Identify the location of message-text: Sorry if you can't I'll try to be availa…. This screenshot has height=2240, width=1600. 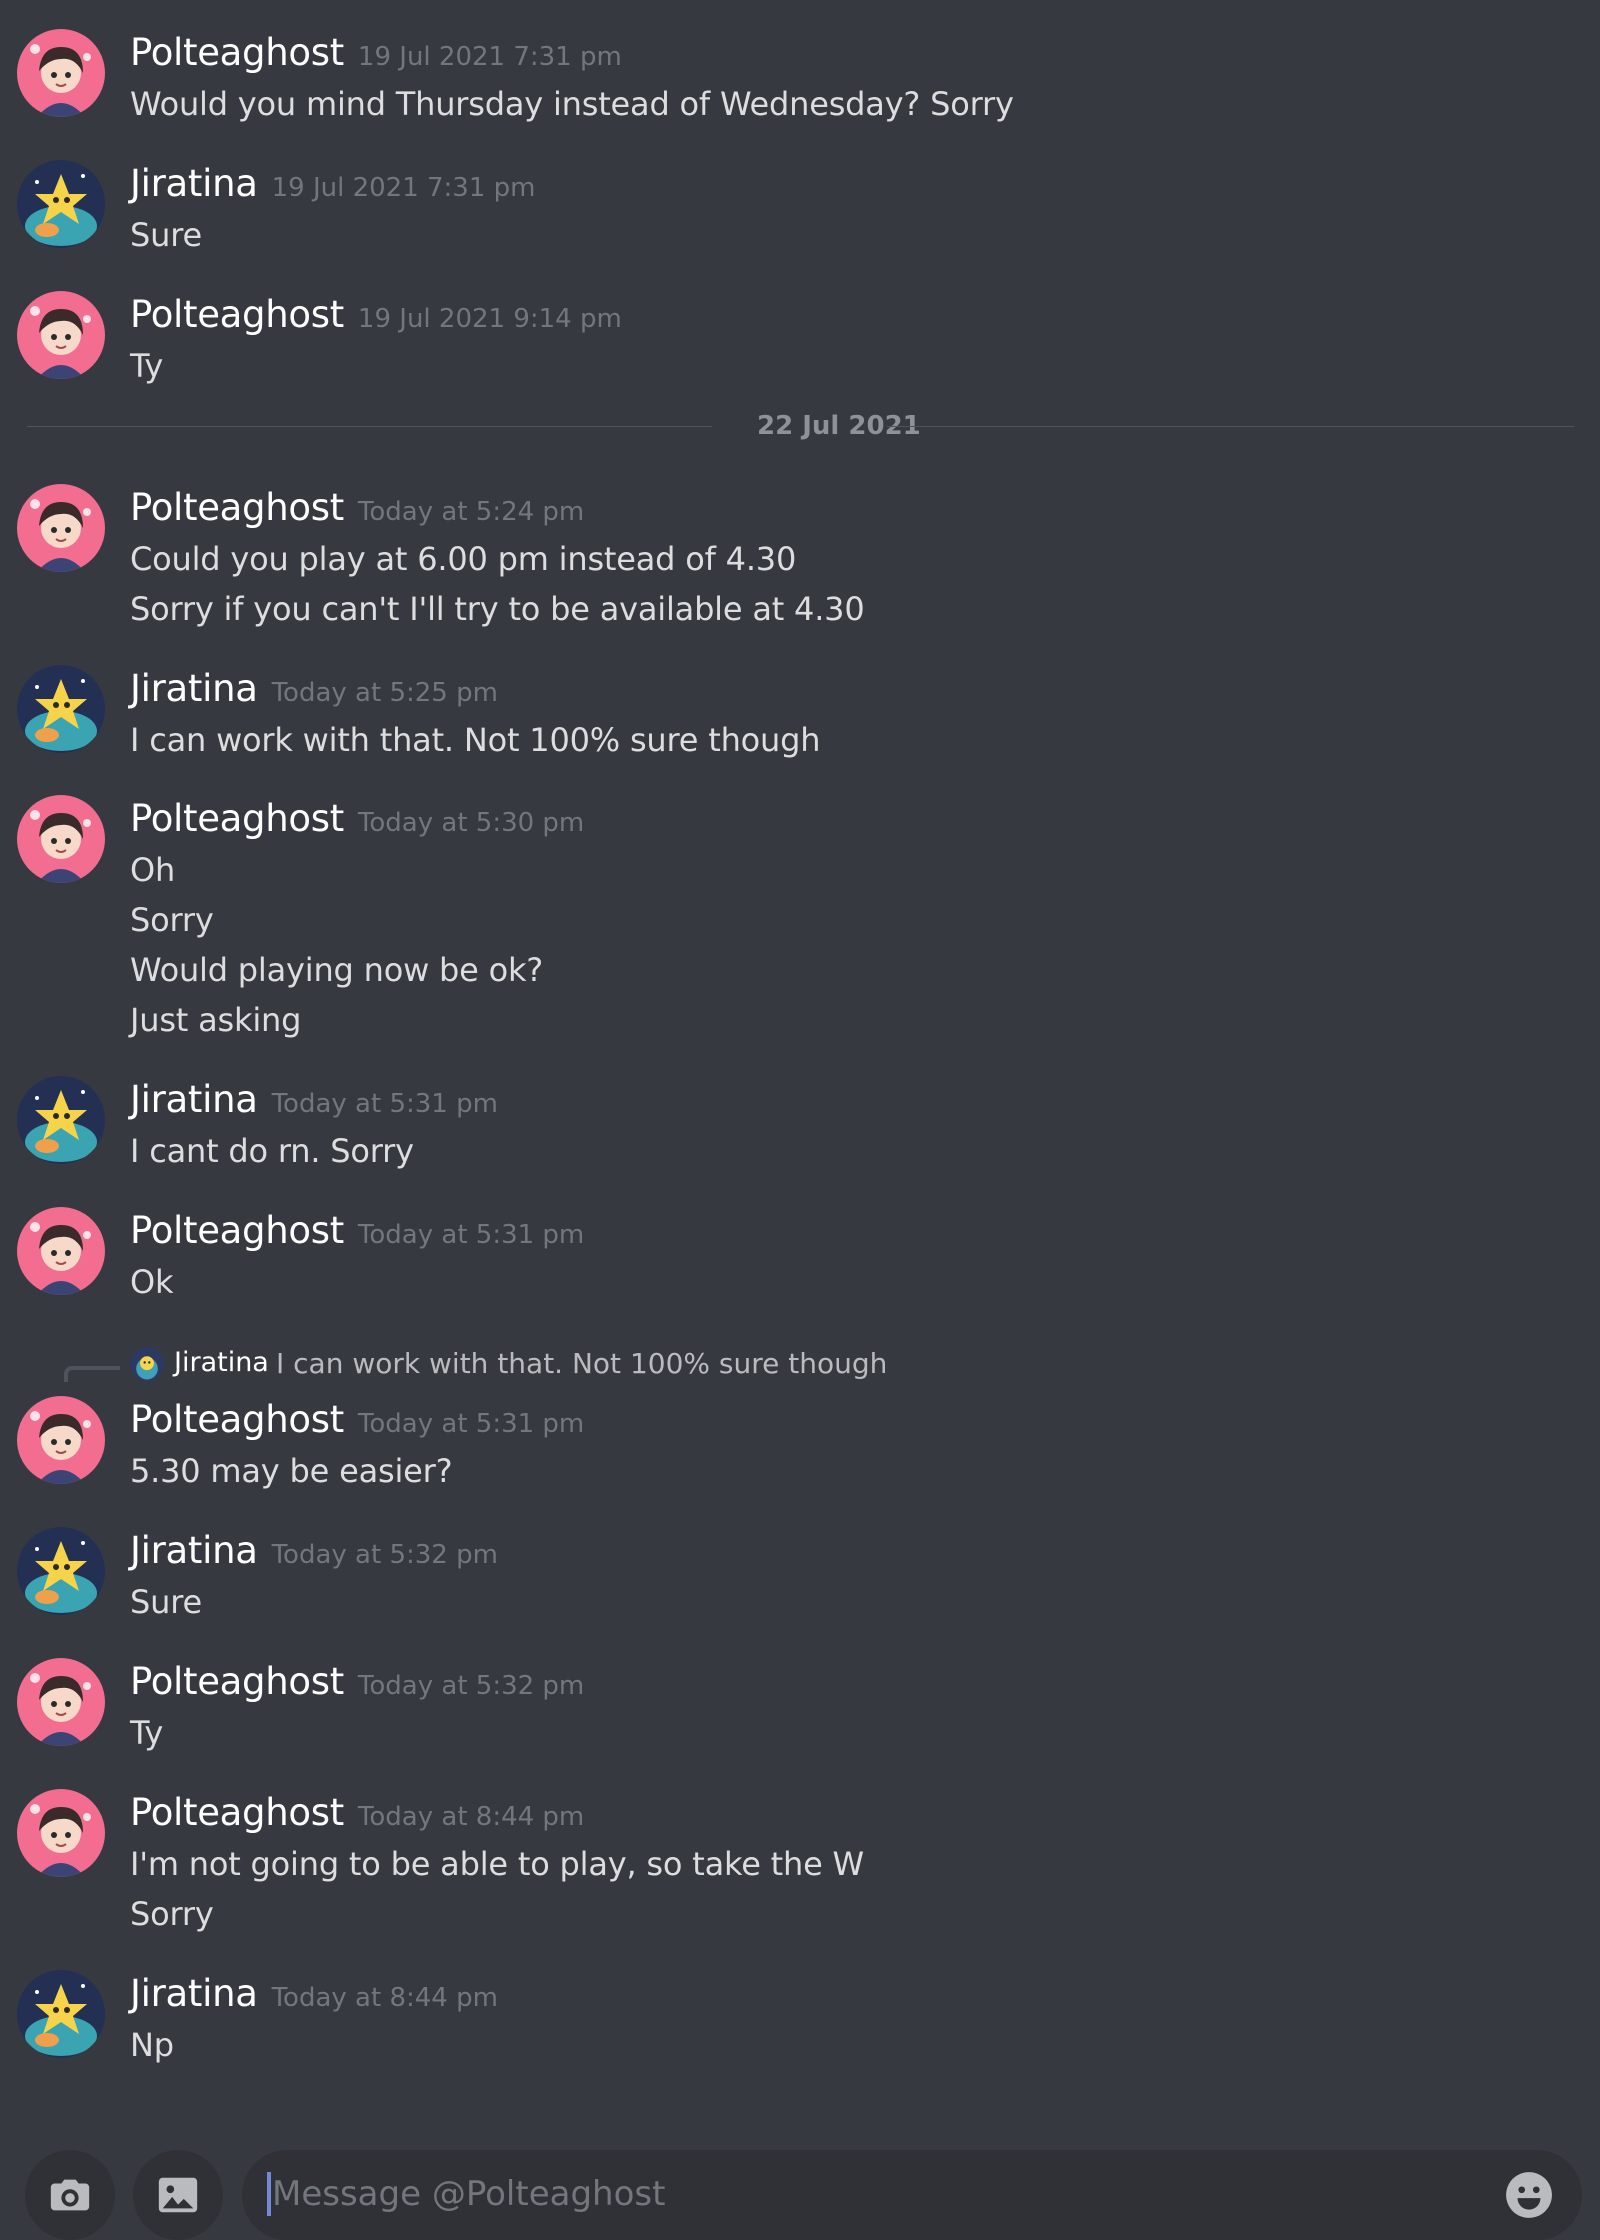
(497, 609).